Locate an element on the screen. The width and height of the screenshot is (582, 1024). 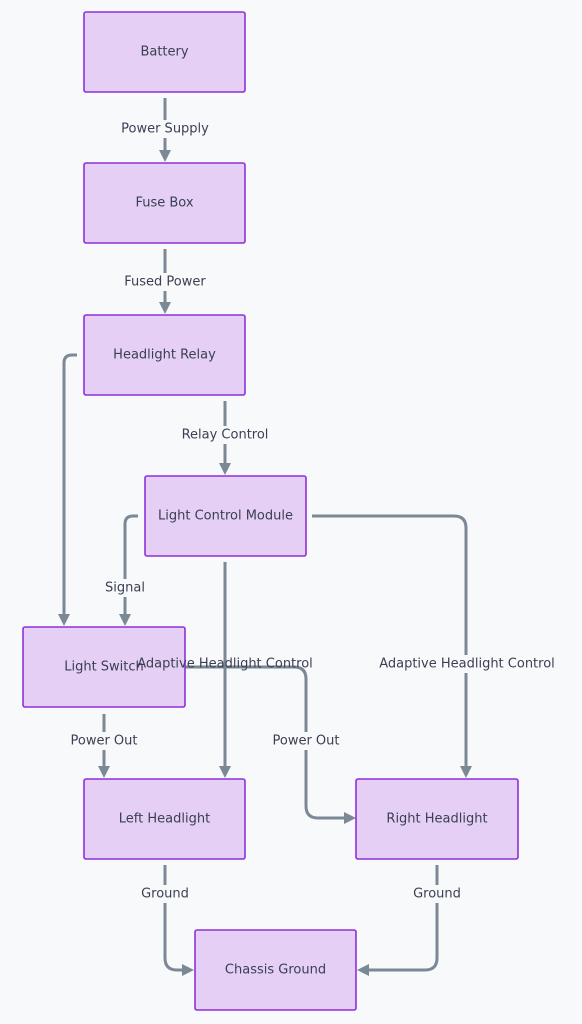
node-left-headlight: Left Headlight is located at coordinates (164, 819).